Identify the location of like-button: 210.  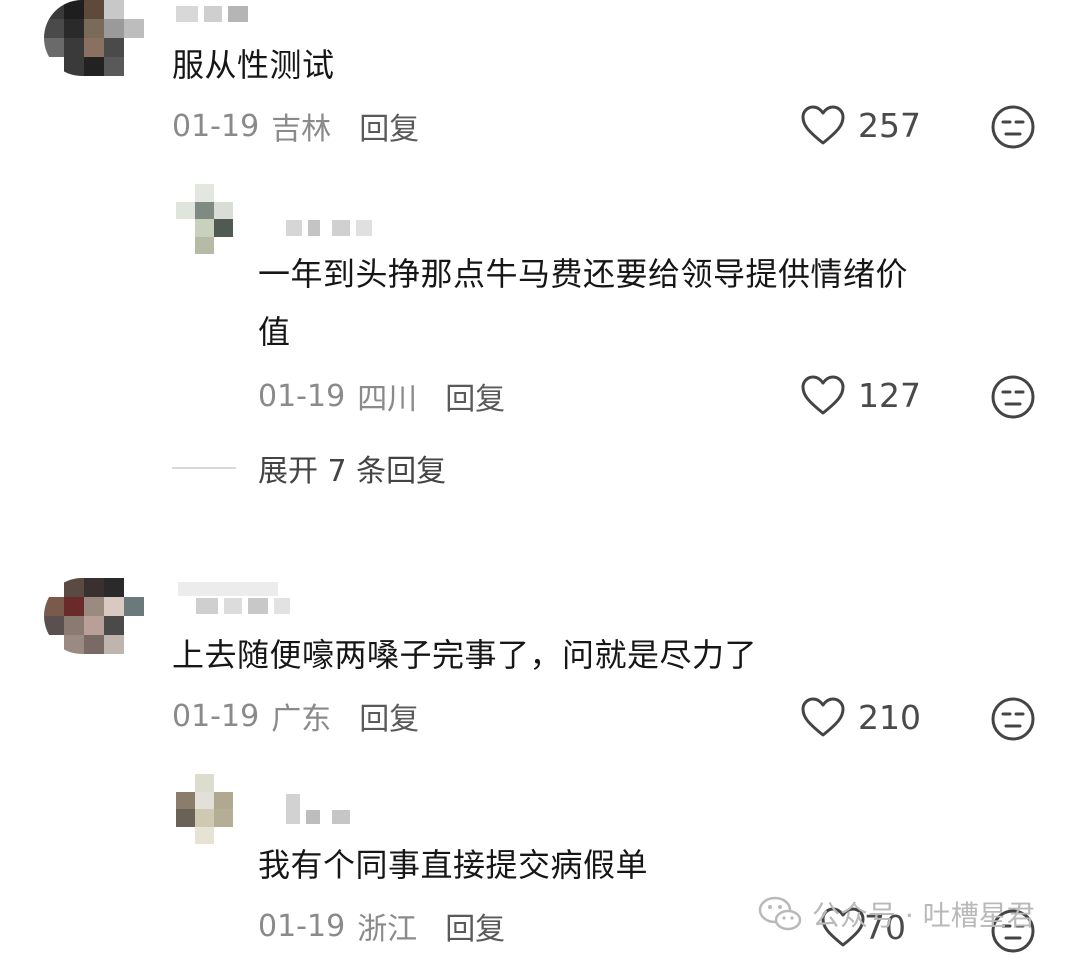
(860, 717).